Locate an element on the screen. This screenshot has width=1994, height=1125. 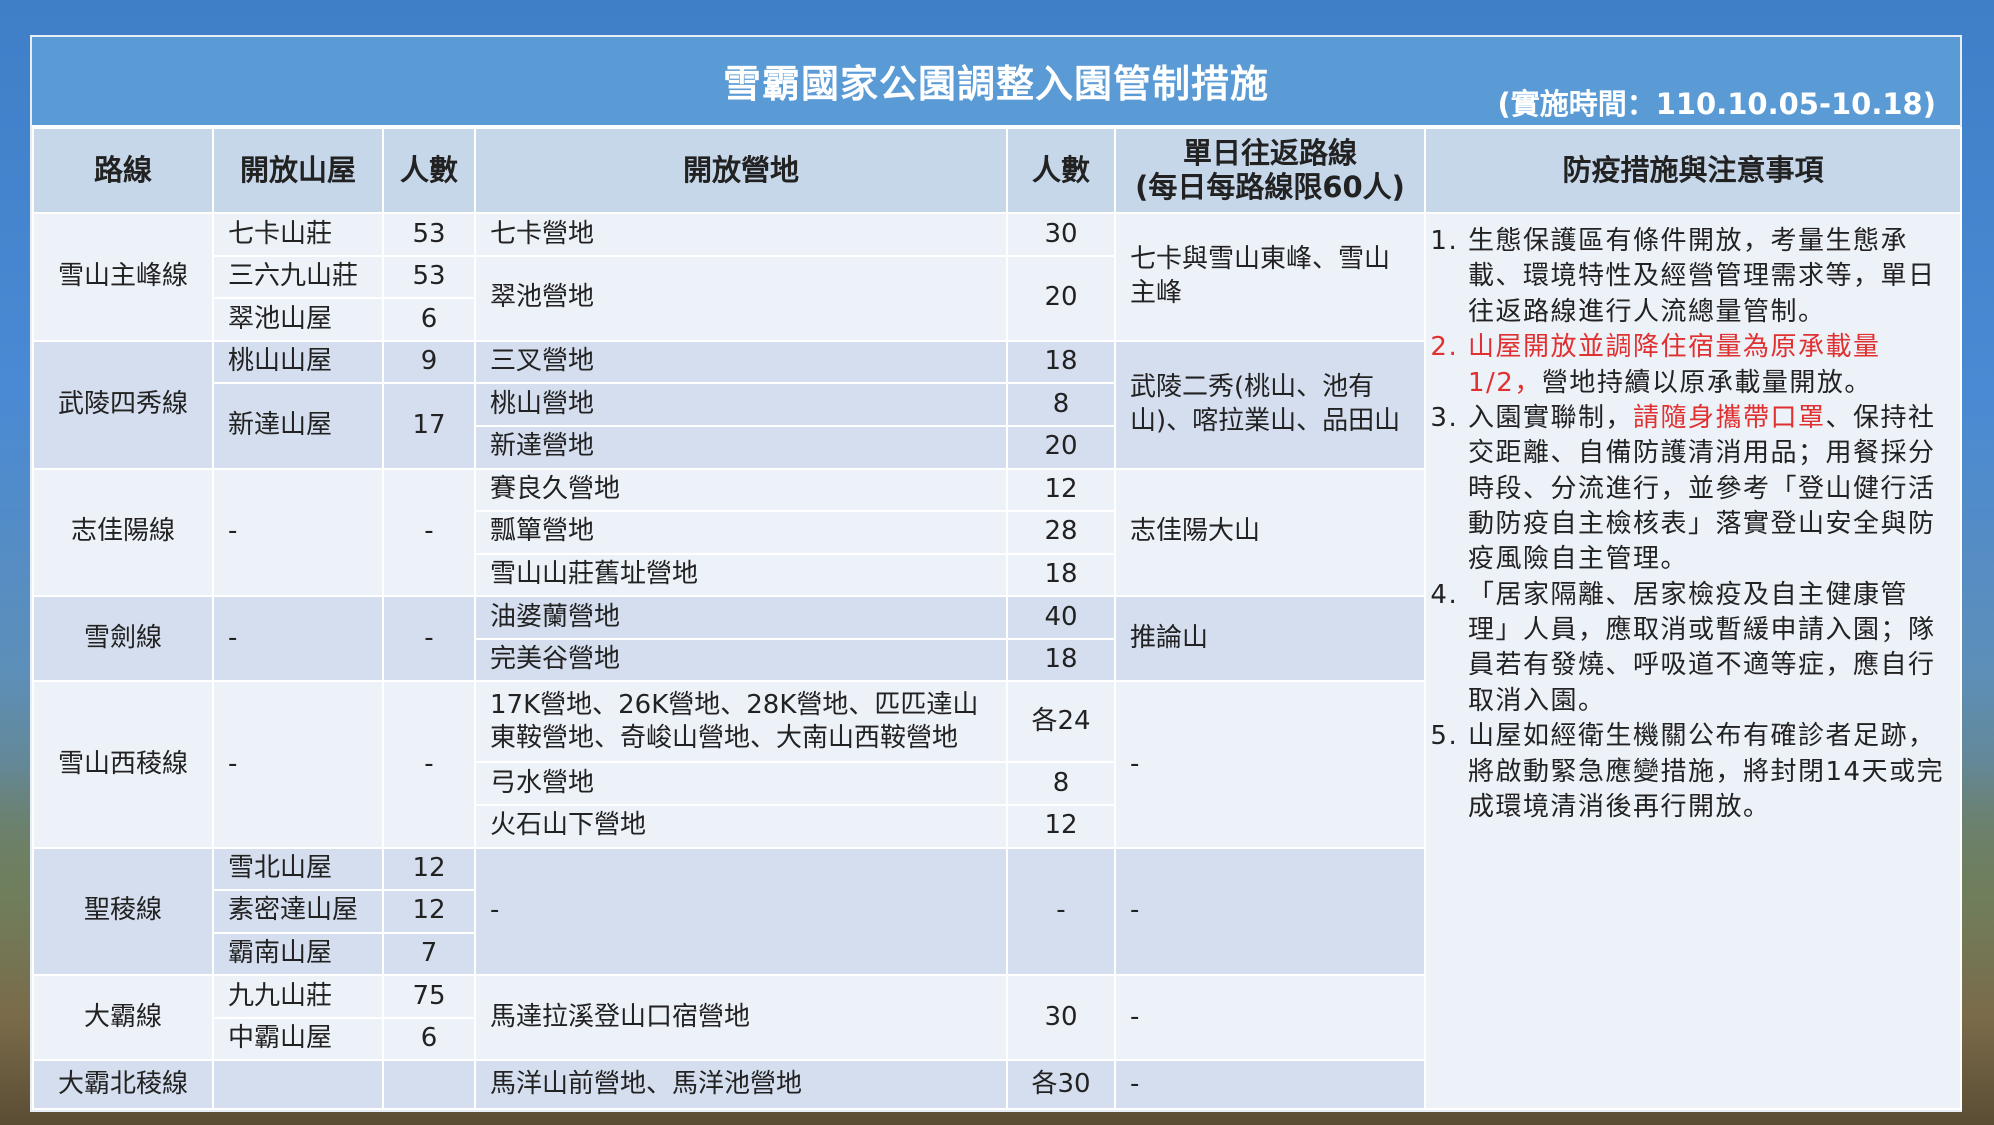
day-trip: 武陵二秀(桃山、池有山)、喀拉業山、品田山 is located at coordinates (1270, 404).